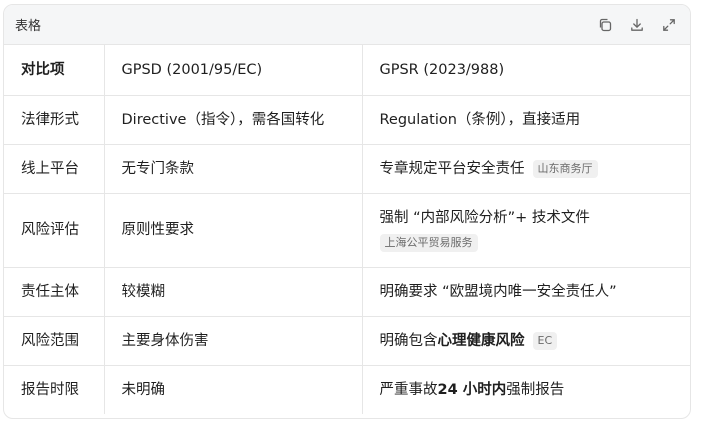  What do you see at coordinates (428, 243) in the screenshot?
I see `source-tag: 上海公平贸易服务` at bounding box center [428, 243].